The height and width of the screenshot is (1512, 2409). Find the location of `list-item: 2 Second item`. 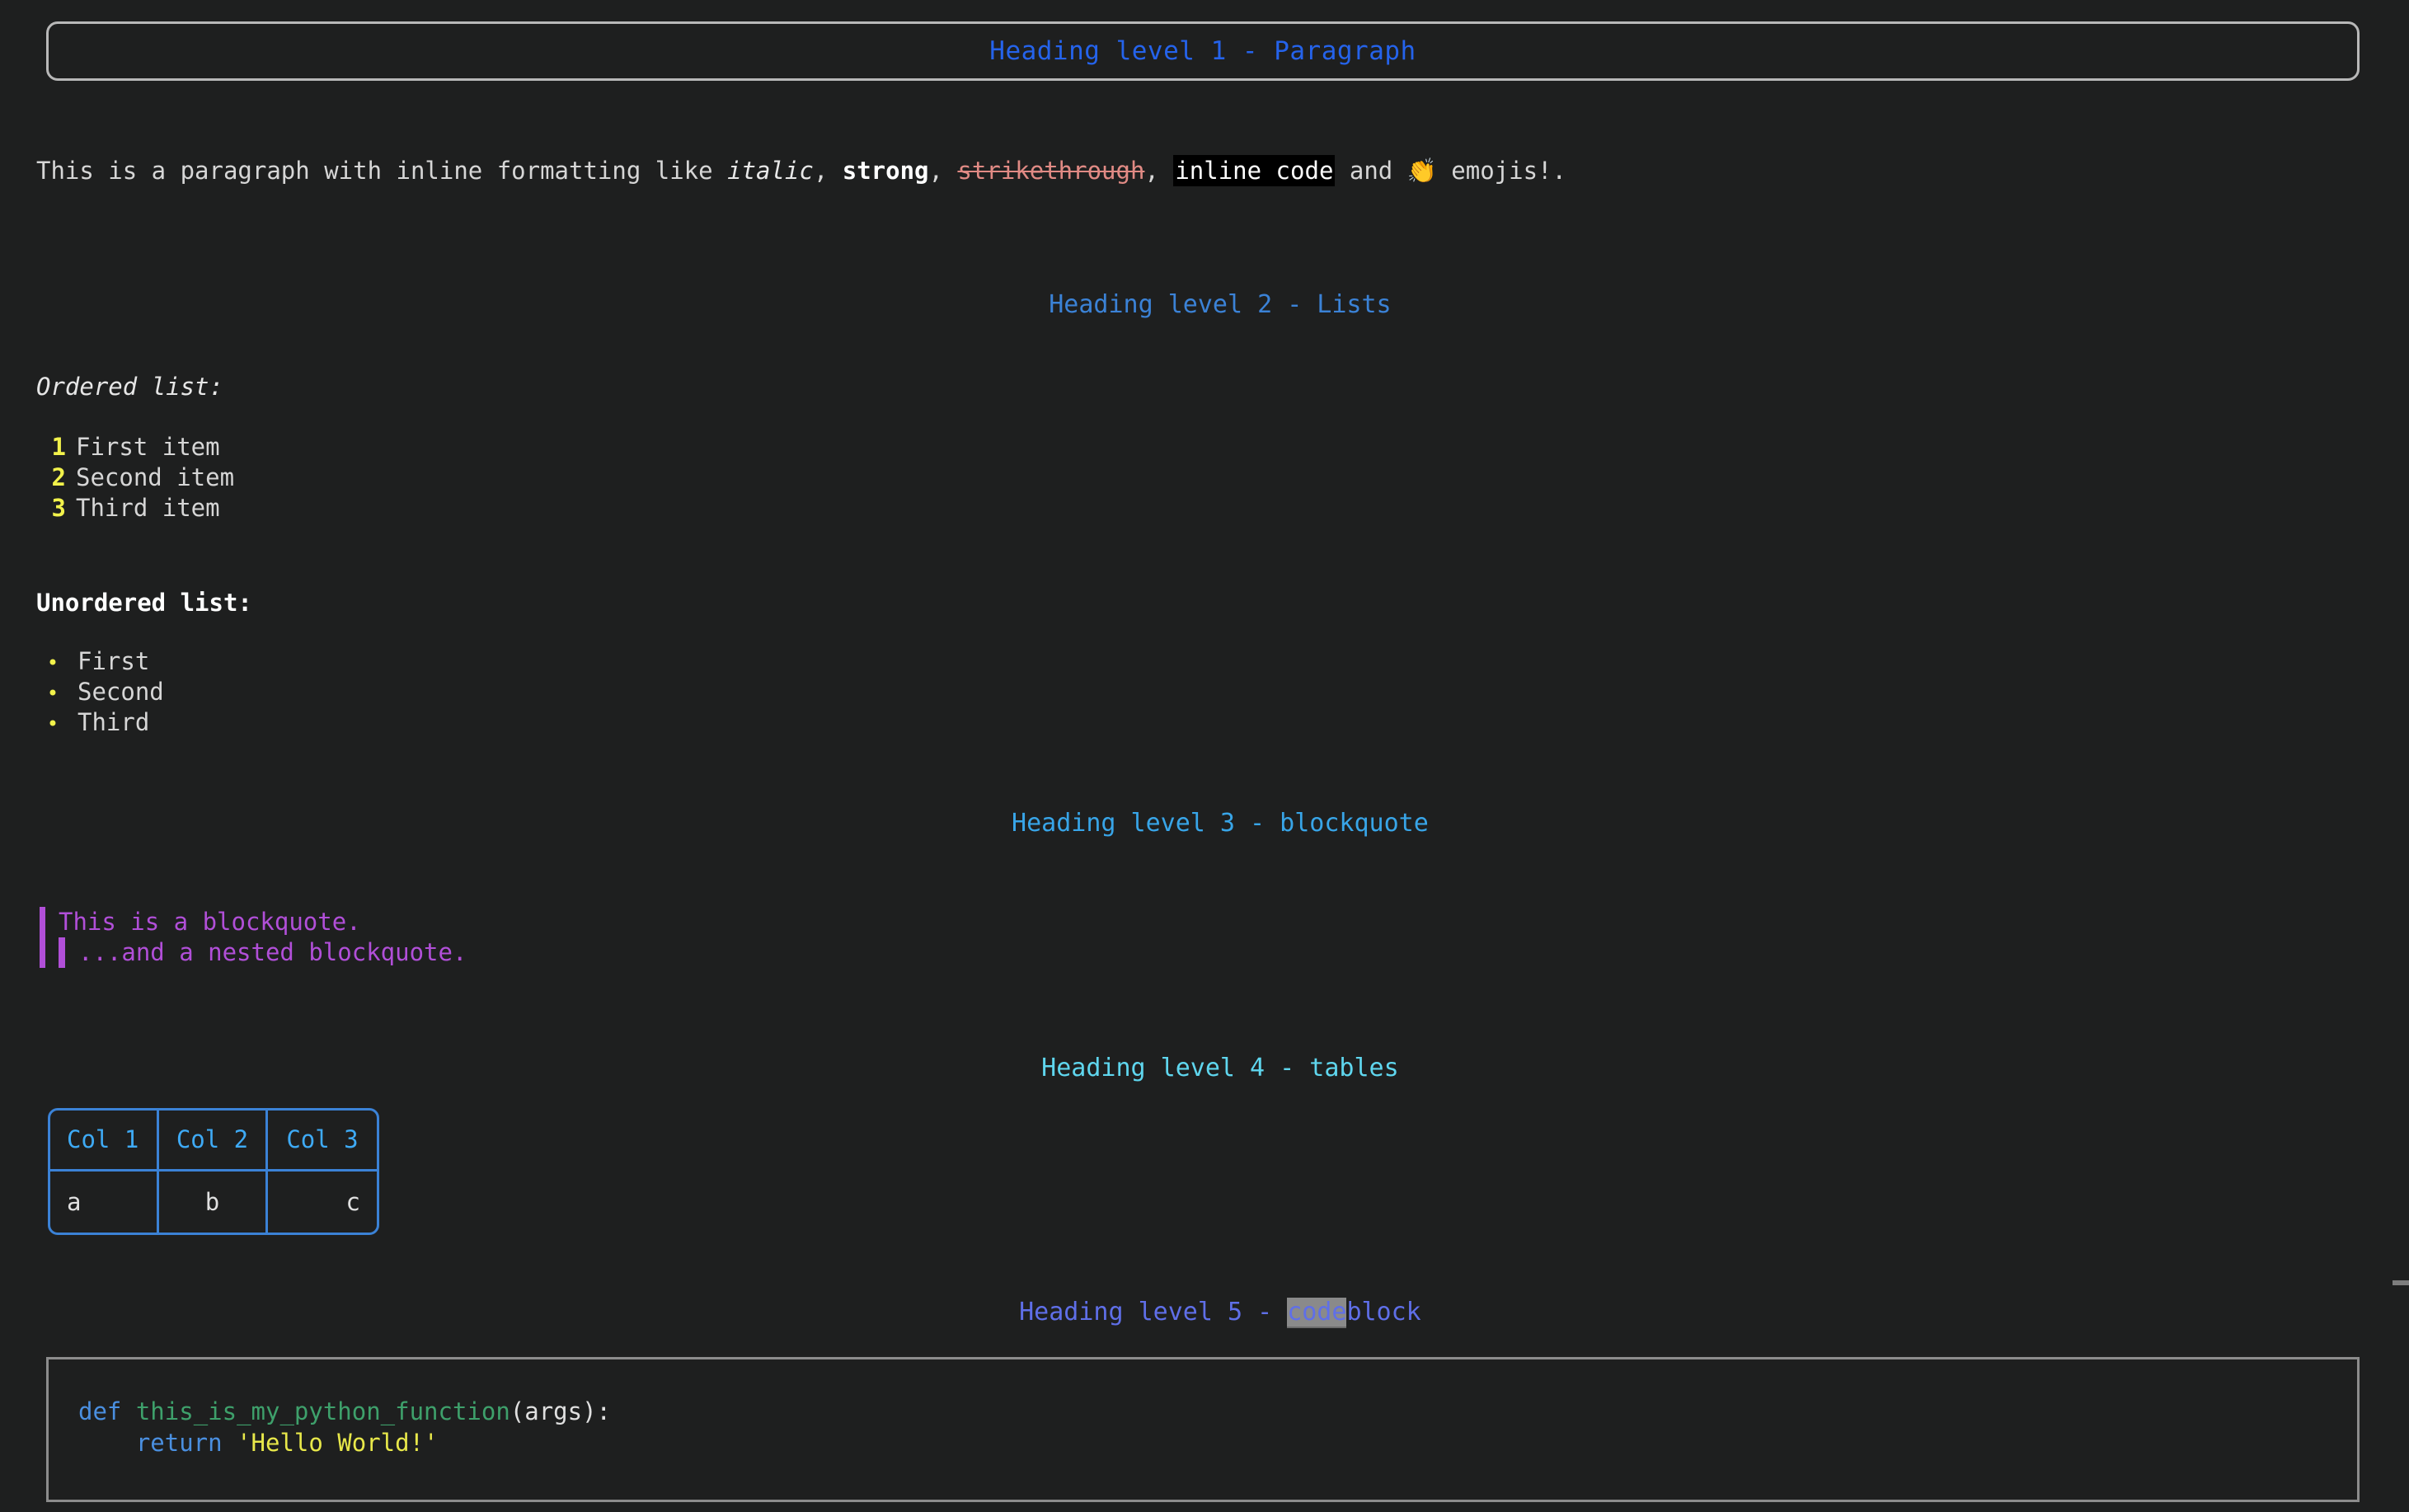

list-item: 2 Second item is located at coordinates (135, 480).